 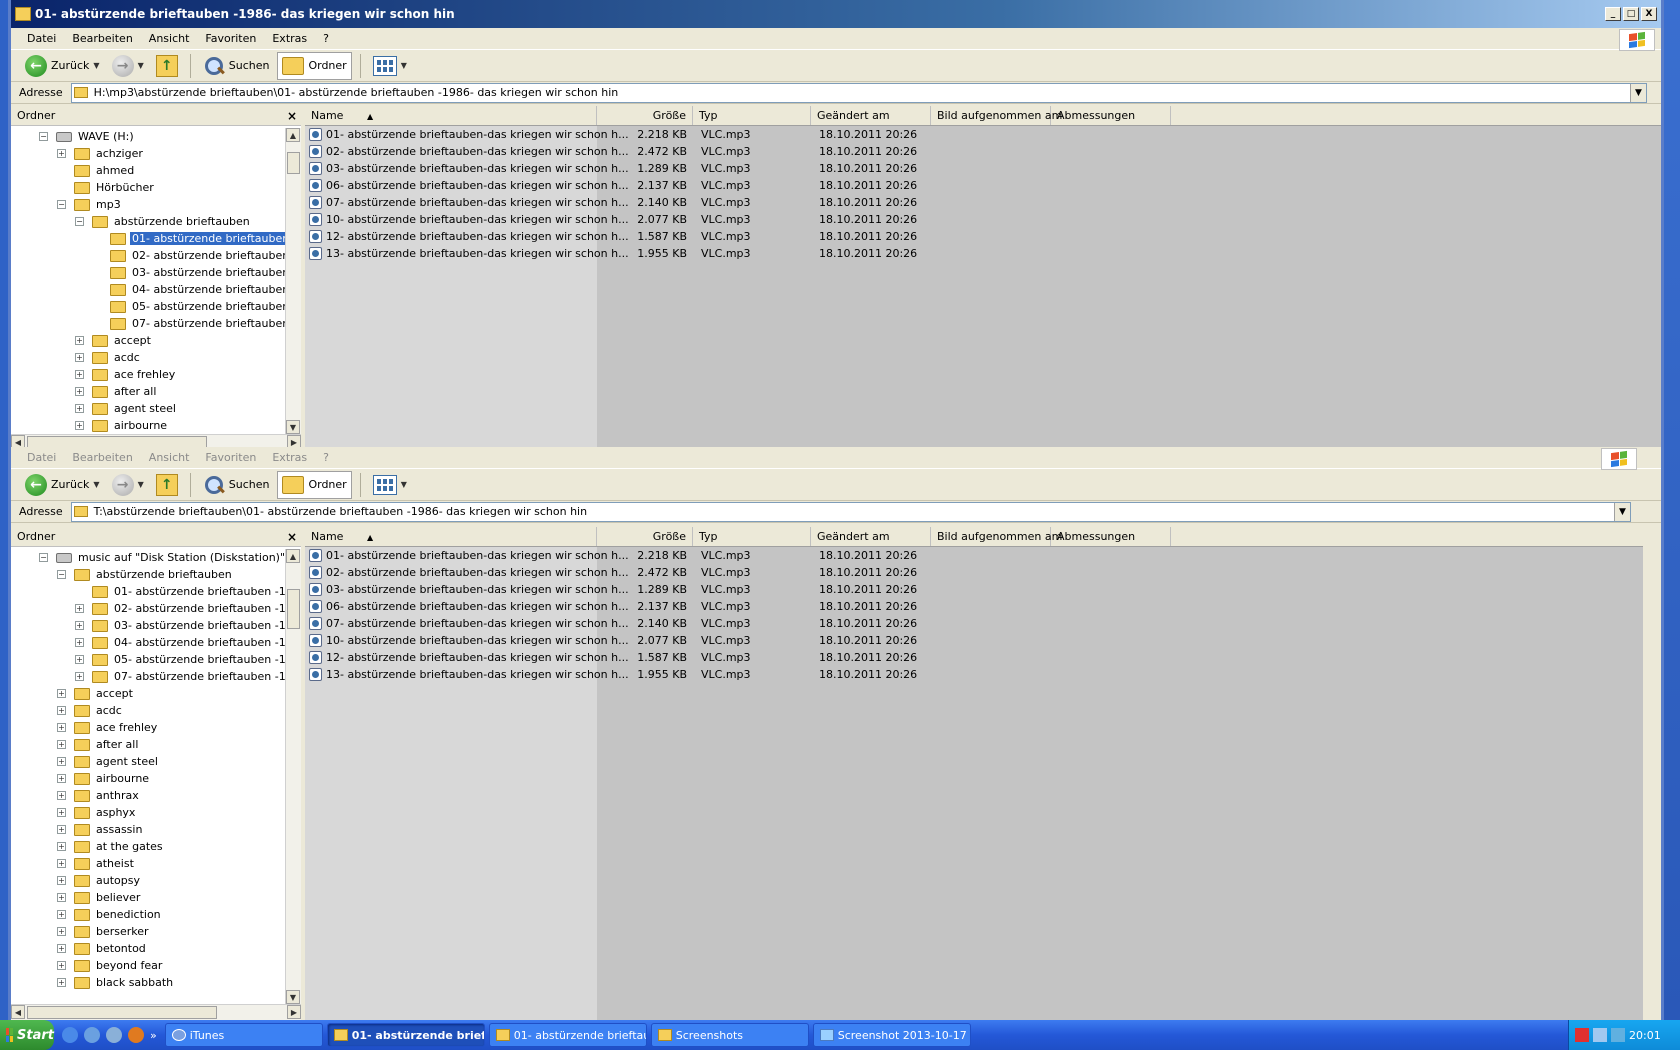 What do you see at coordinates (292, 537) in the screenshot?
I see `close-icon: ×` at bounding box center [292, 537].